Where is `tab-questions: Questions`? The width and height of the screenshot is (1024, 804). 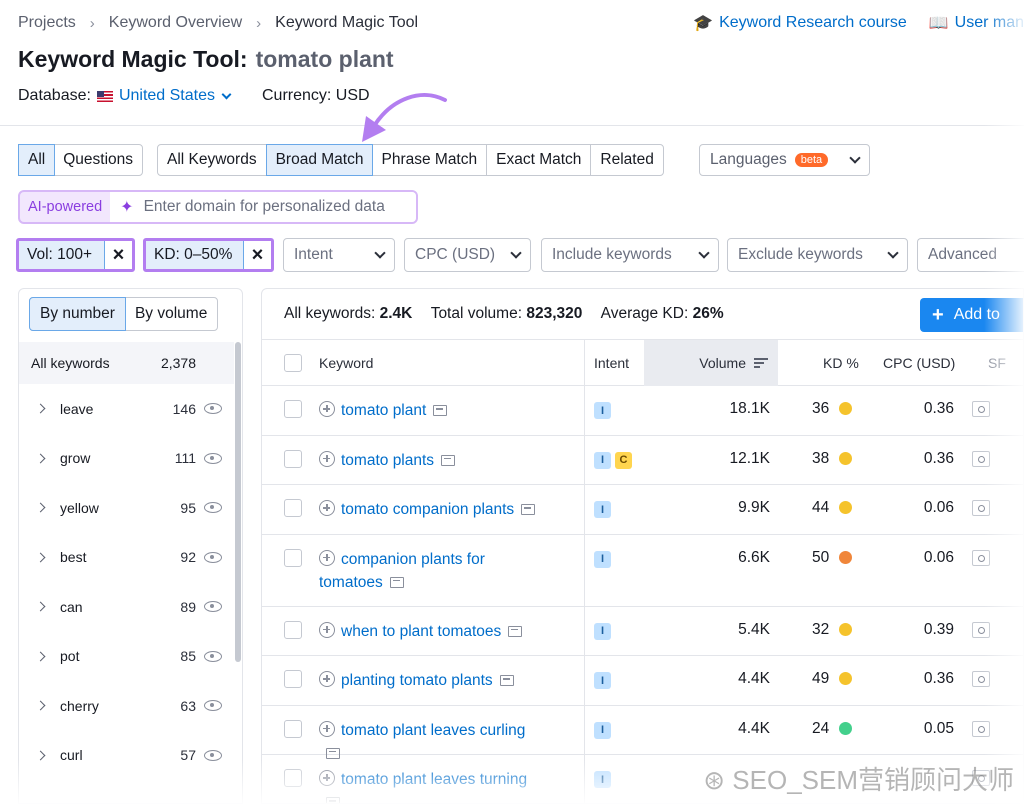 tab-questions: Questions is located at coordinates (98, 160).